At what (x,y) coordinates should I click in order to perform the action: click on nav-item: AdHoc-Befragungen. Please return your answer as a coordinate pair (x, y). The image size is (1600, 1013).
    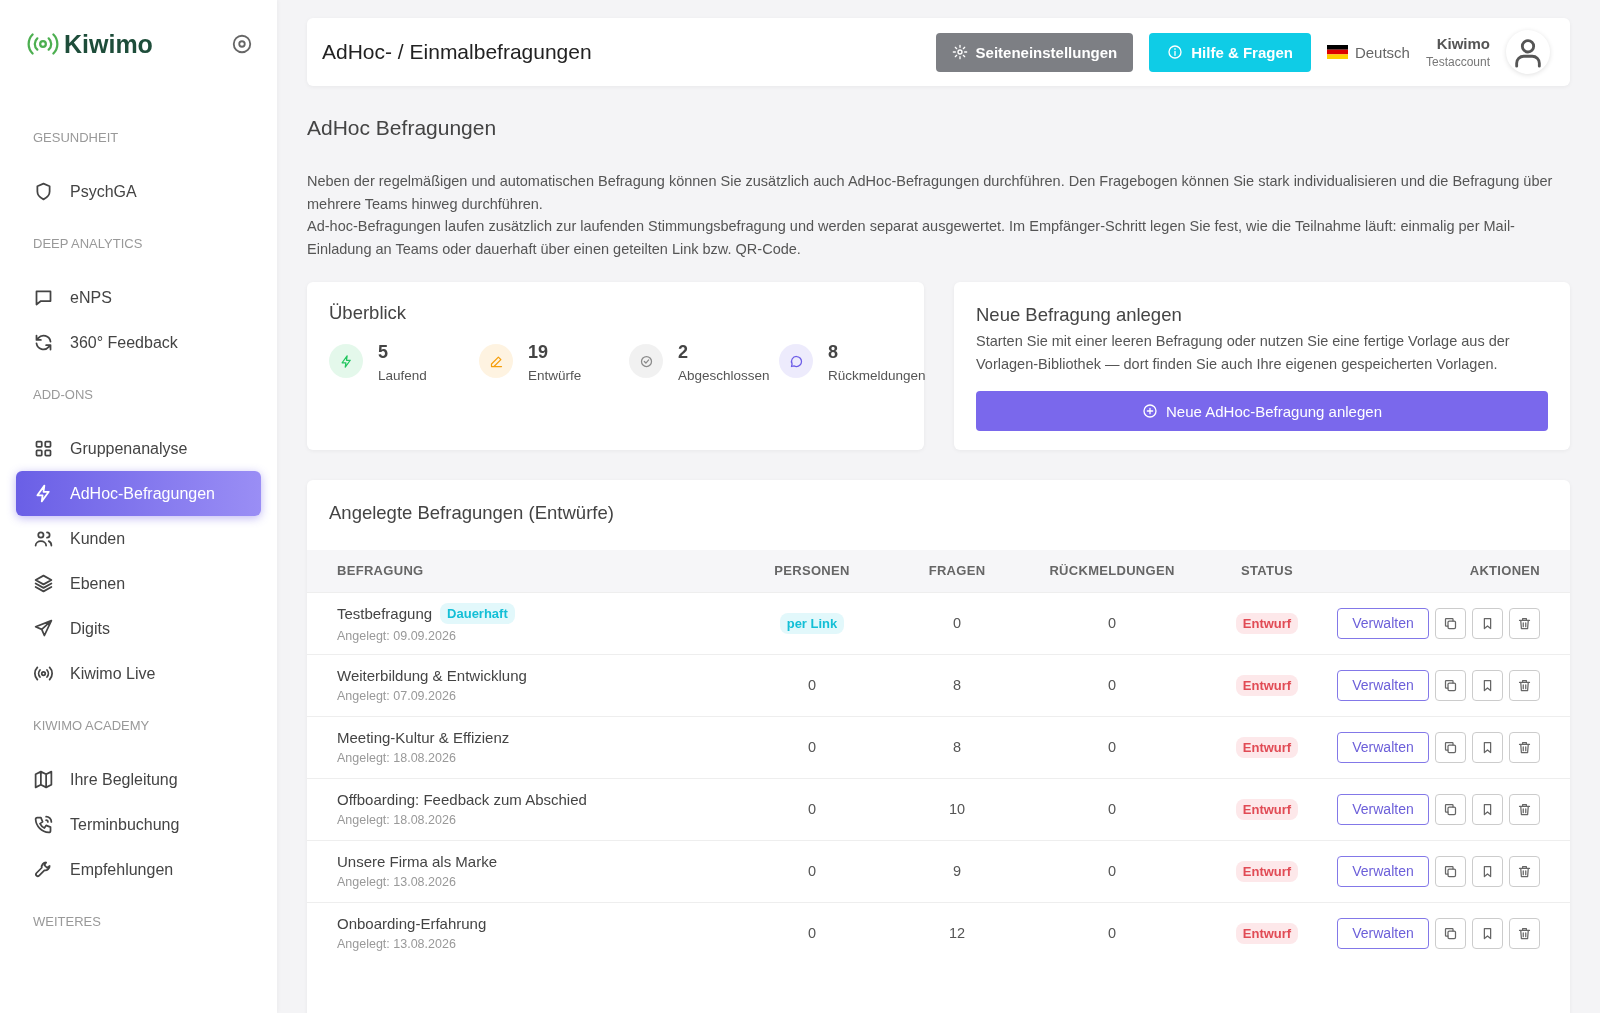
    Looking at the image, I should click on (138, 493).